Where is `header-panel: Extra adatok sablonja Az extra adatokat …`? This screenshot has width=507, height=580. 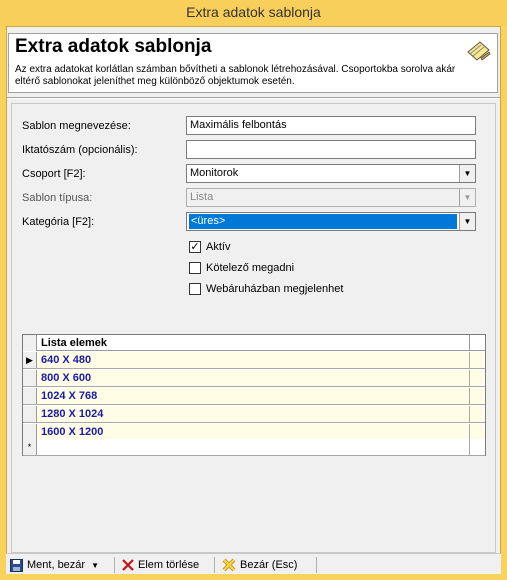 header-panel: Extra adatok sablonja Az extra adatokat … is located at coordinates (253, 63).